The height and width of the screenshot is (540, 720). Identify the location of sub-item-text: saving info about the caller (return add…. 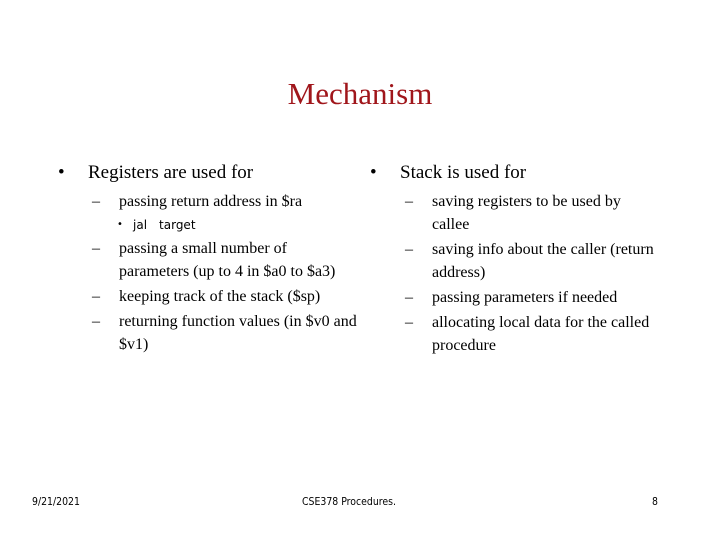
(543, 261).